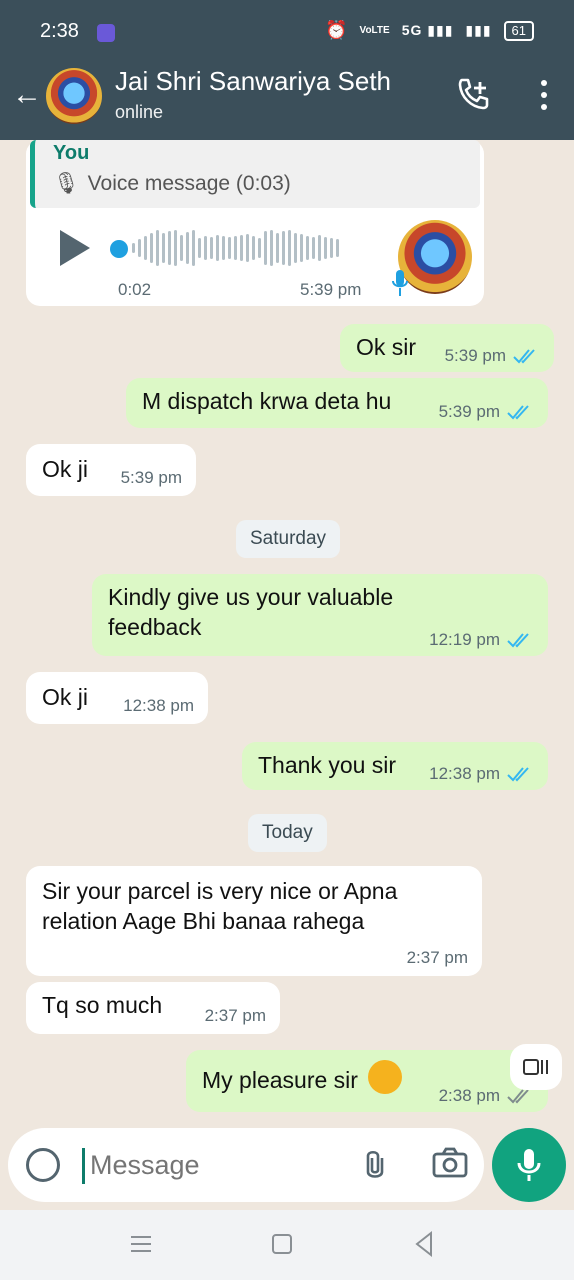  I want to click on voice-elapsed: 0:02, so click(135, 289).